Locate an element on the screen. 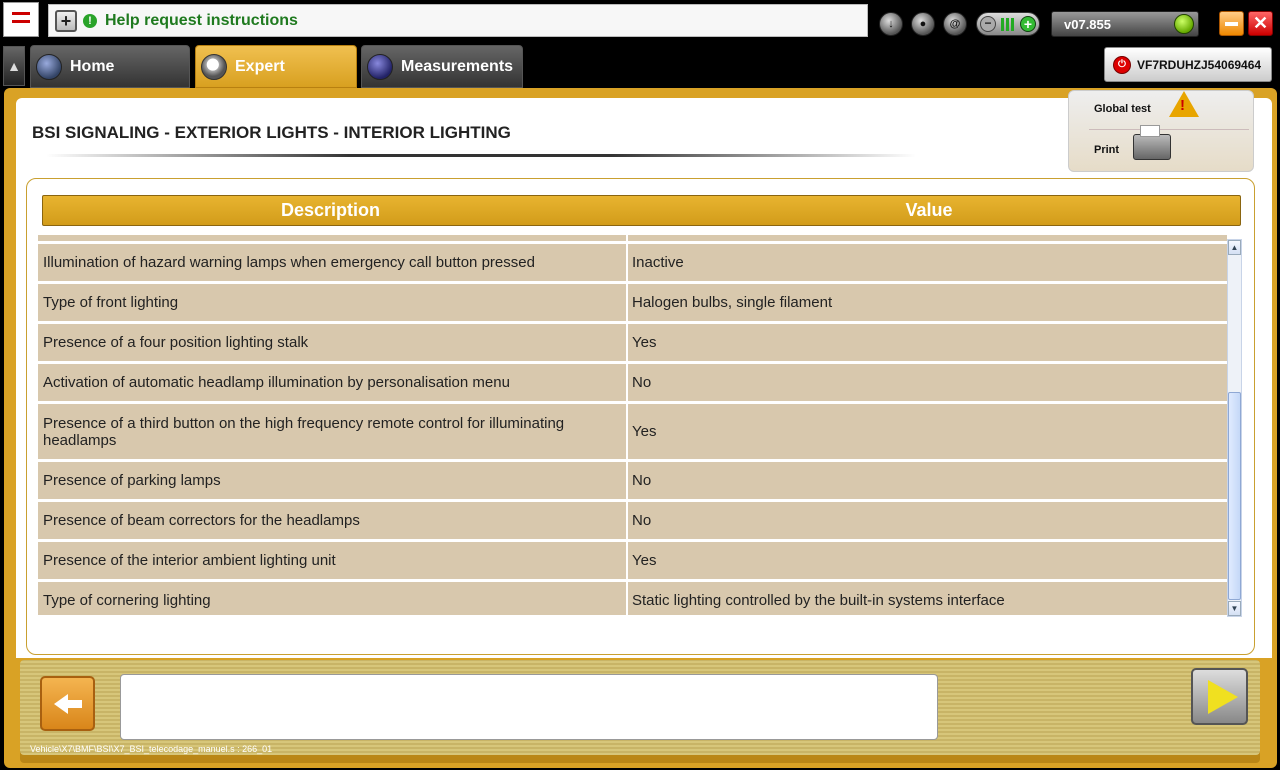  side-actions-panel: Global test ! Print is located at coordinates (1161, 131).